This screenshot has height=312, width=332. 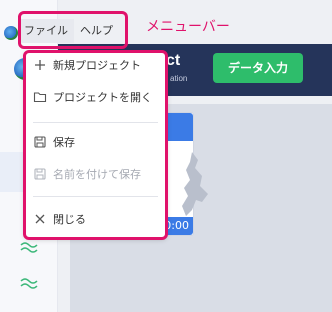 What do you see at coordinates (173, 60) in the screenshot?
I see `header-title: ct` at bounding box center [173, 60].